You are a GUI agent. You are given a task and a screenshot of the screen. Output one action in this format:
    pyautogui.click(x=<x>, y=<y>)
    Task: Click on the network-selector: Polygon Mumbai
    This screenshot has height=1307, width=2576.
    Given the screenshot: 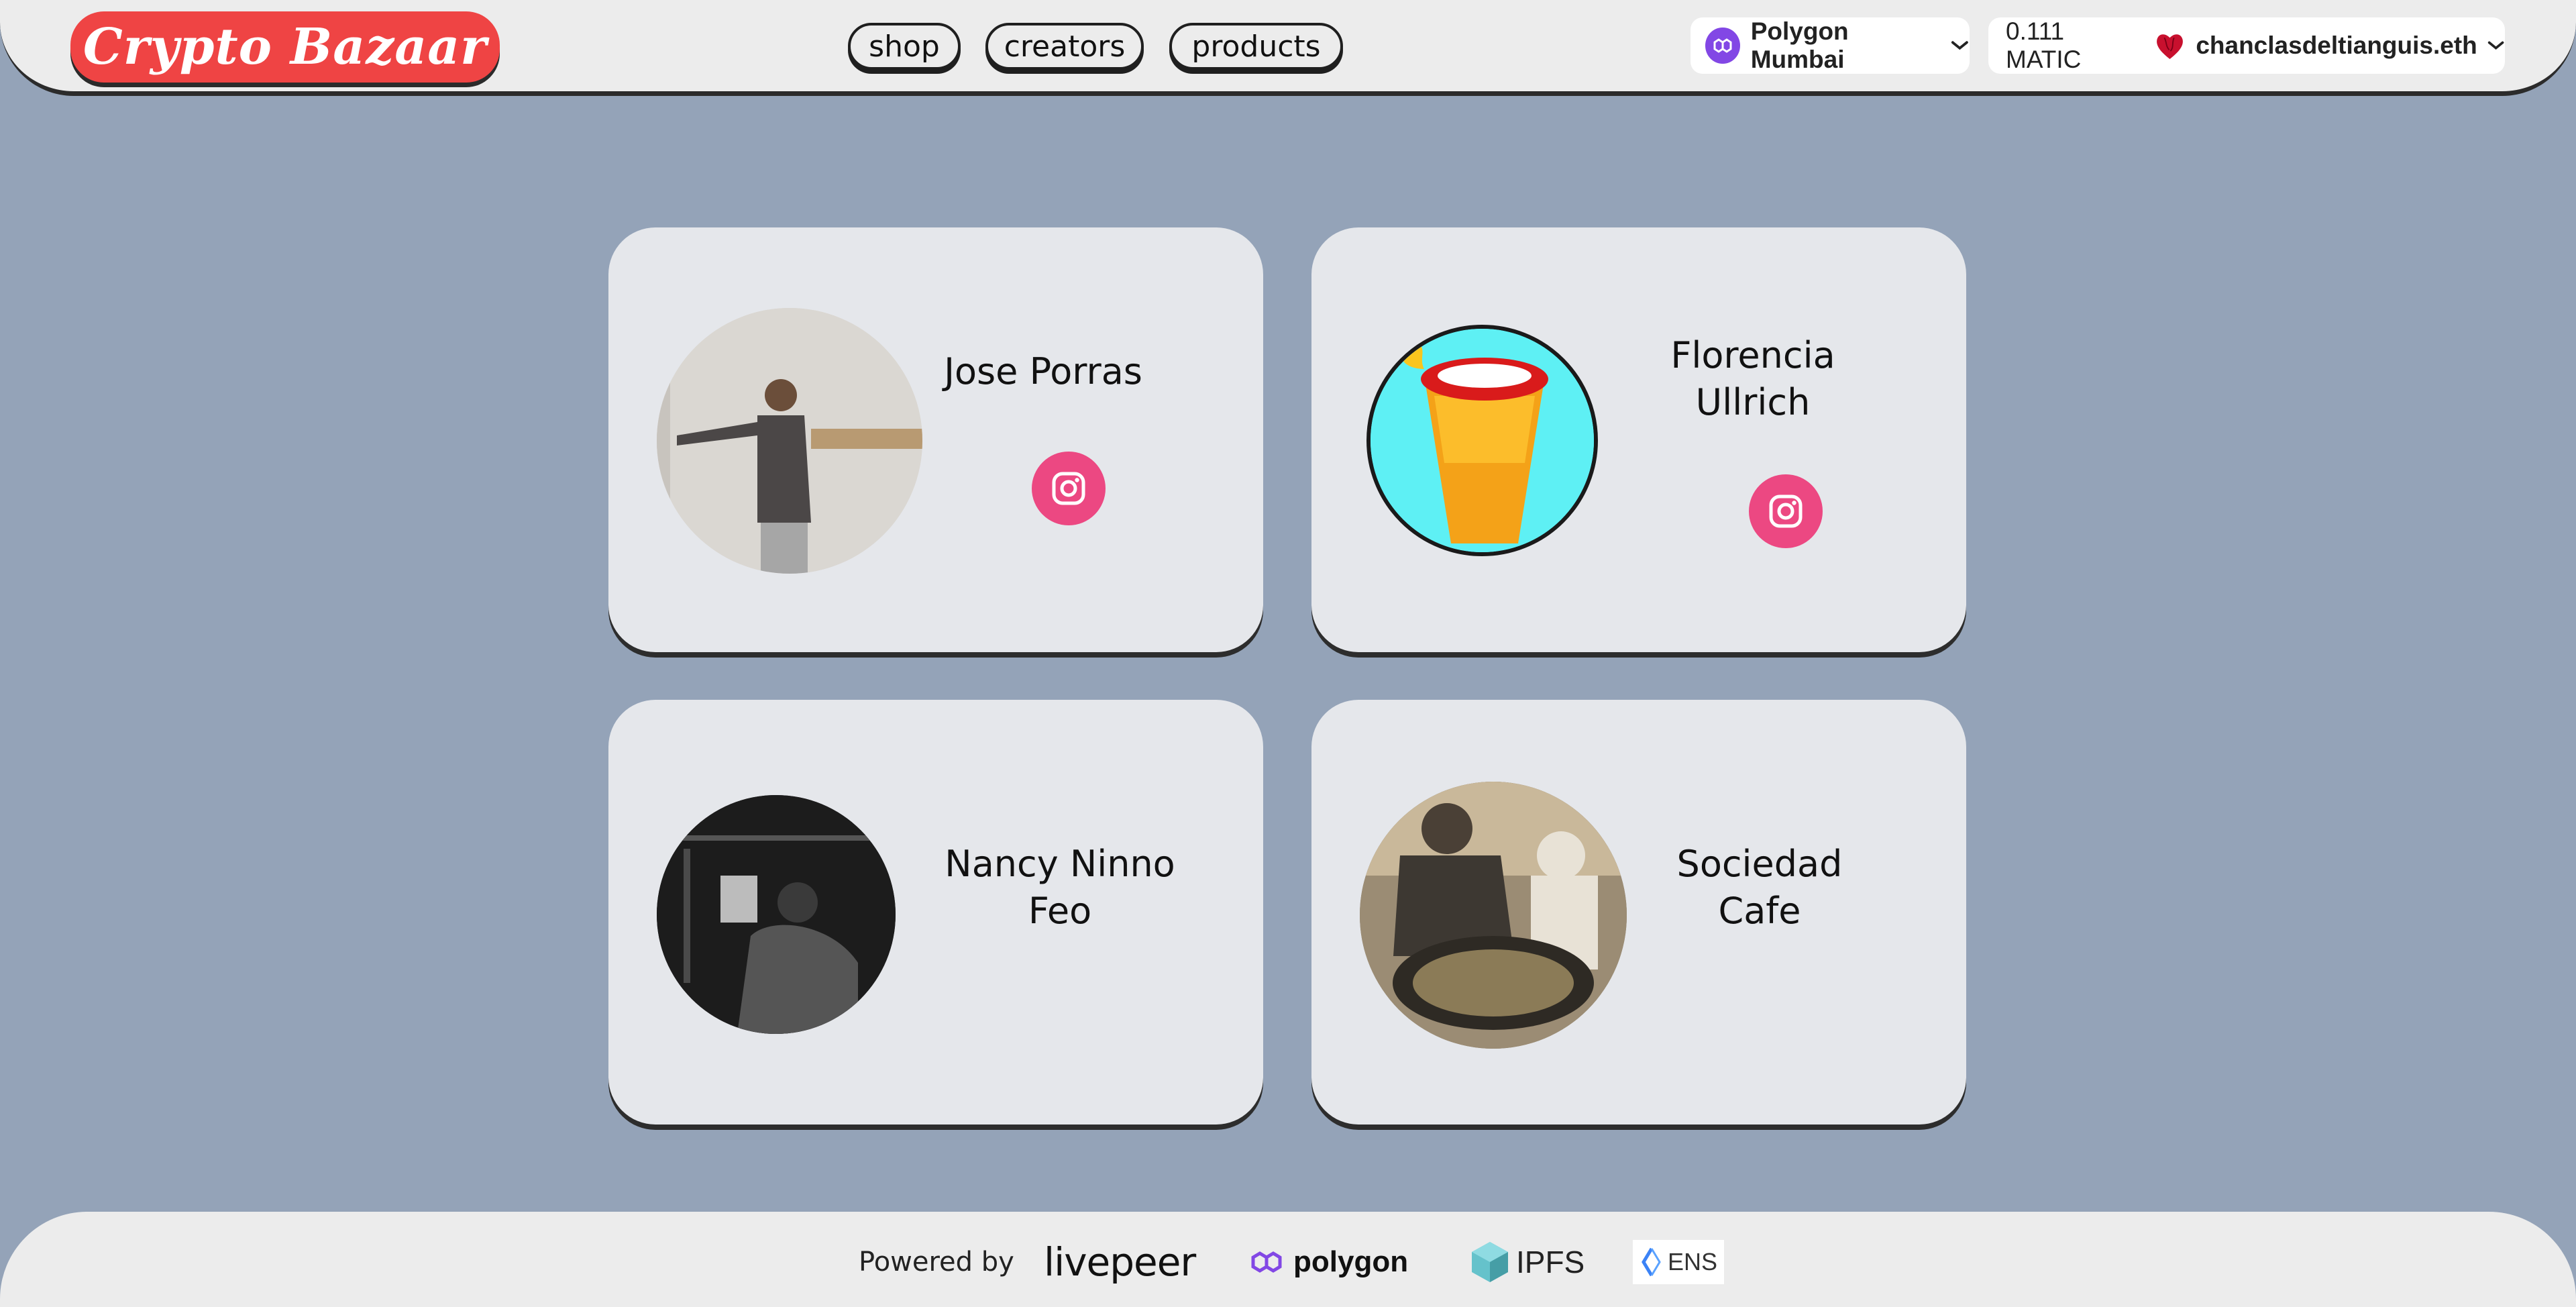 What is the action you would take?
    pyautogui.click(x=1830, y=45)
    